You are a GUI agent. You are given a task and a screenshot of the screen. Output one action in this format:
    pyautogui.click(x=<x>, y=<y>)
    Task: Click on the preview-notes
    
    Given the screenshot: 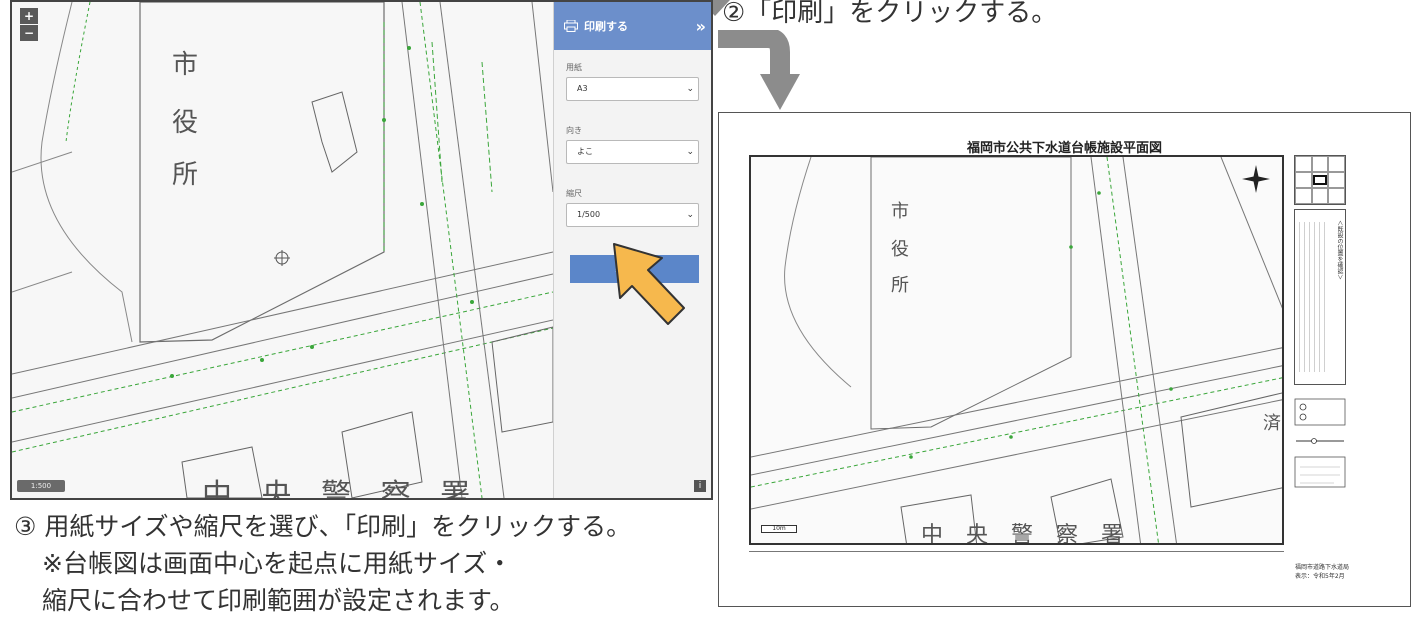 What is the action you would take?
    pyautogui.click(x=1016, y=563)
    